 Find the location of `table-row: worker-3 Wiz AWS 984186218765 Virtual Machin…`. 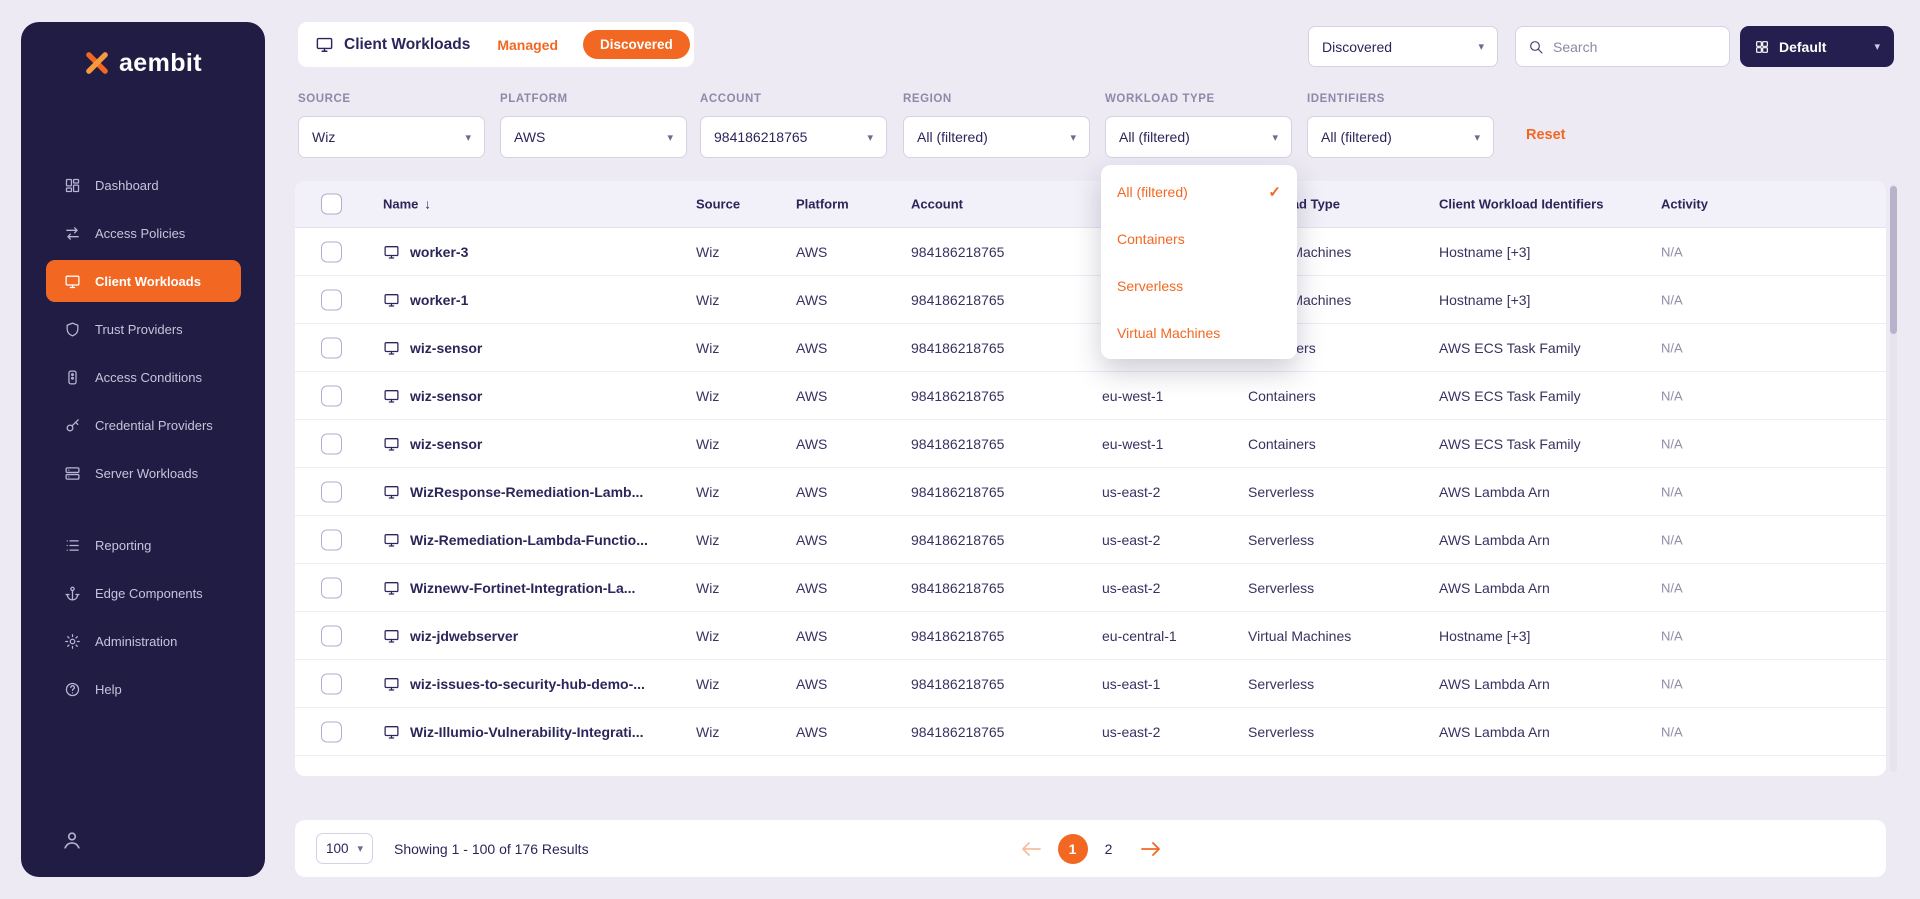

table-row: worker-3 Wiz AWS 984186218765 Virtual Machin… is located at coordinates (1090, 252).